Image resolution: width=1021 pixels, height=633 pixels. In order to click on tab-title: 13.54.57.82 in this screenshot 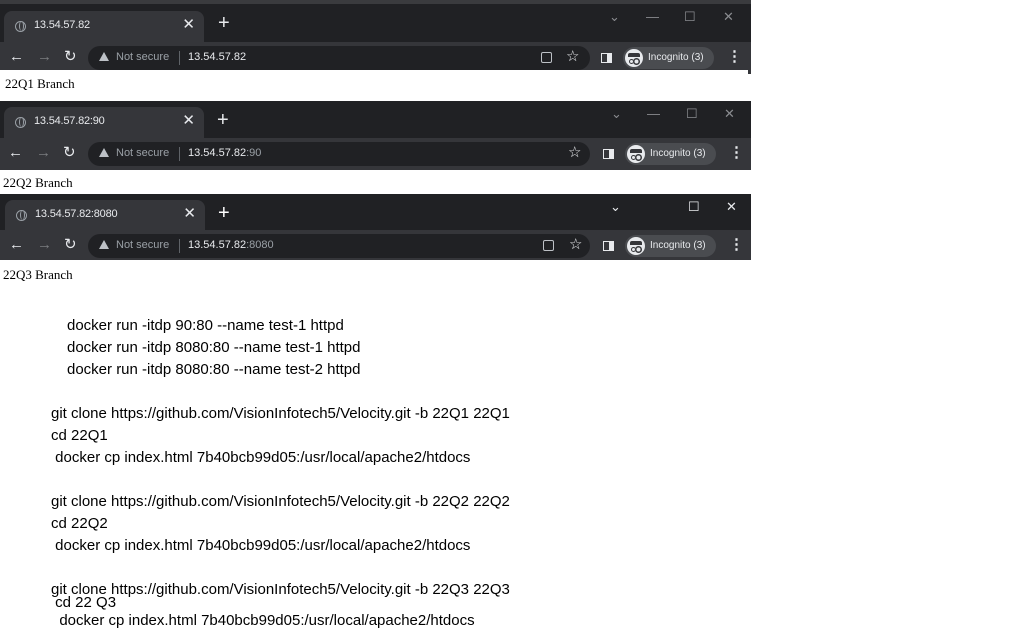, I will do `click(62, 25)`.